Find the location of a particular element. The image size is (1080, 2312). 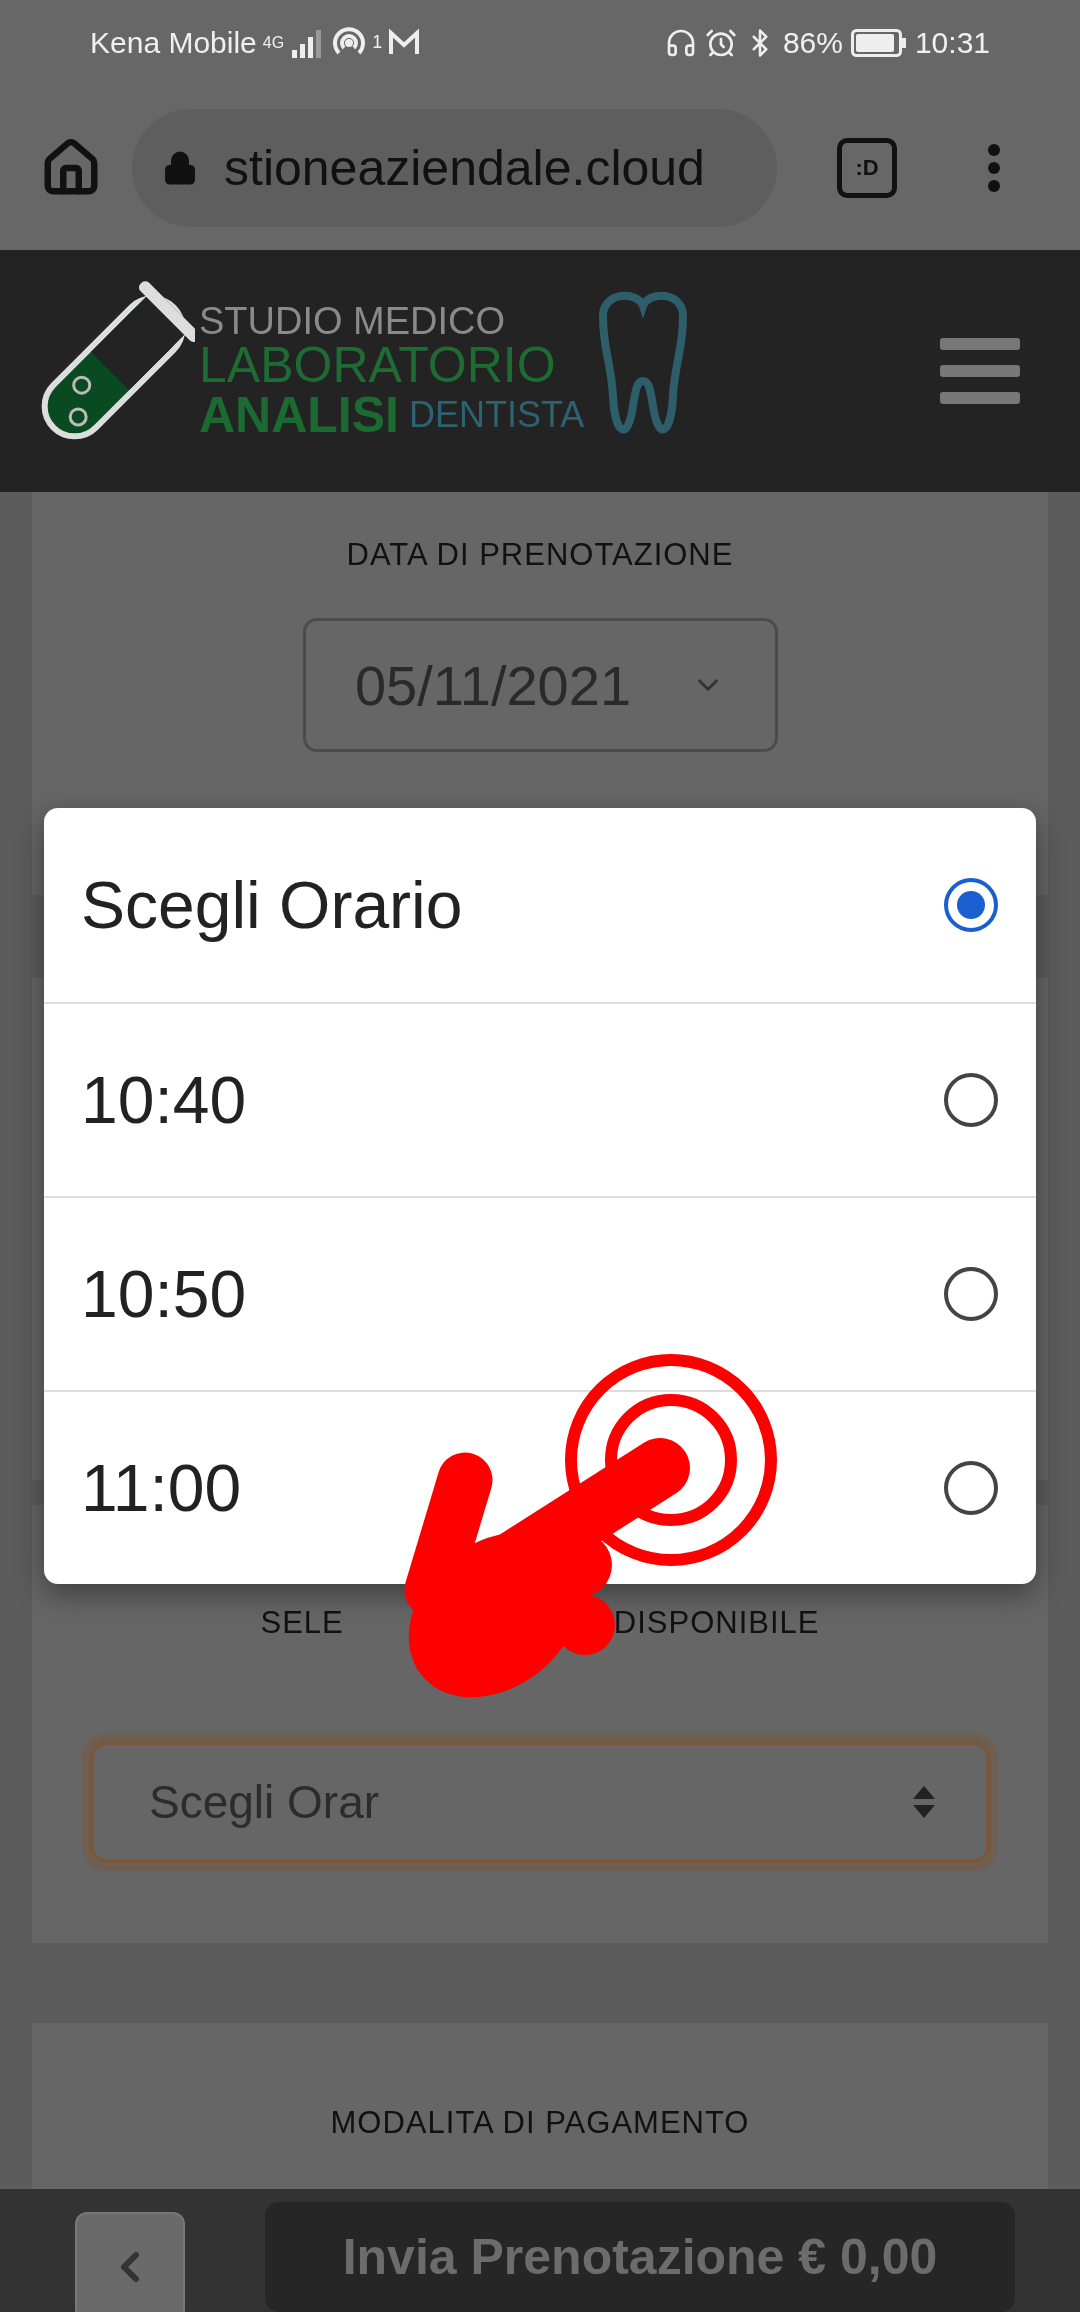

time-option: 10:50 is located at coordinates (540, 1293).